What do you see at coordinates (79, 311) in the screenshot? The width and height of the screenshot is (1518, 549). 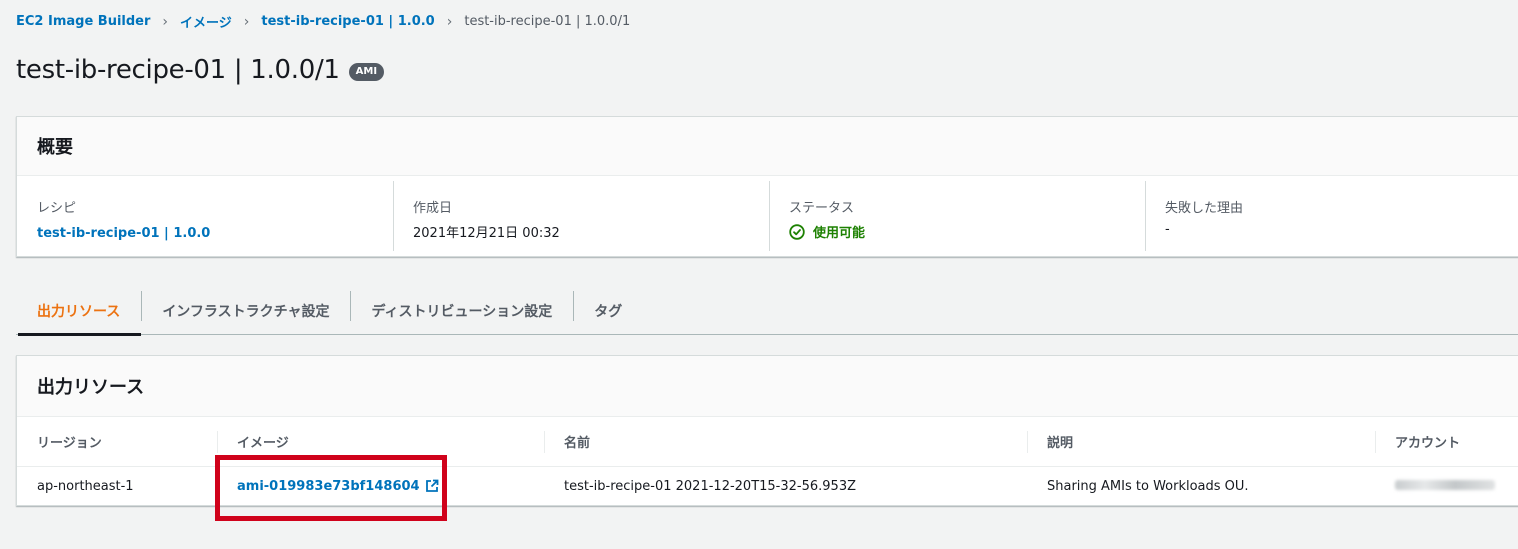 I see `tab-output-resources: 出力リソース` at bounding box center [79, 311].